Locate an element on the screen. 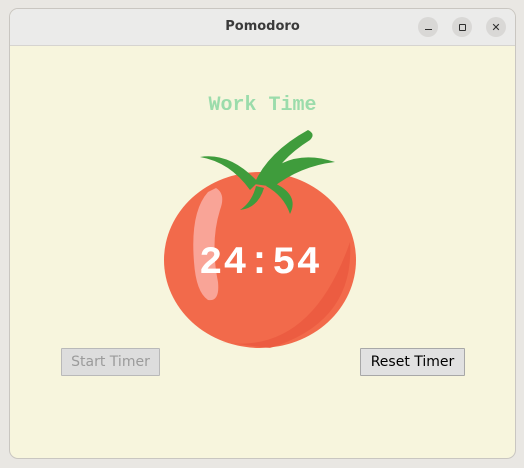 The width and height of the screenshot is (524, 468). minimize-icon is located at coordinates (428, 29).